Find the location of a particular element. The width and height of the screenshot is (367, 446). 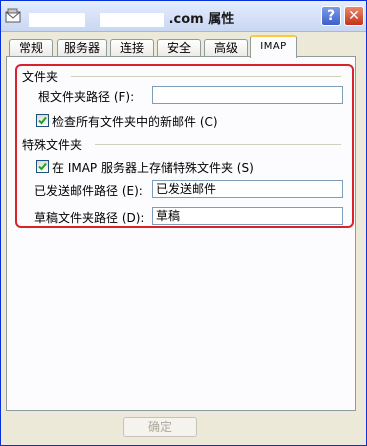

help-icon: ? is located at coordinates (331, 16).